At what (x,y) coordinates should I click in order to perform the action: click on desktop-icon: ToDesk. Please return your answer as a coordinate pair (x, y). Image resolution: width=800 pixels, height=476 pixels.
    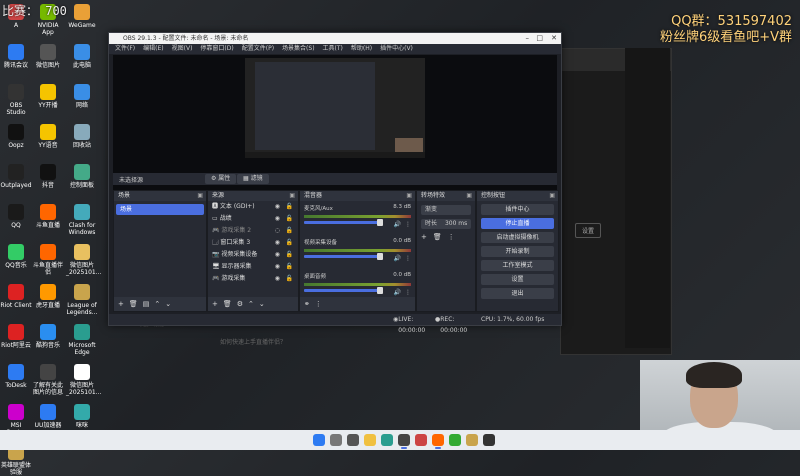
    Looking at the image, I should click on (16, 376).